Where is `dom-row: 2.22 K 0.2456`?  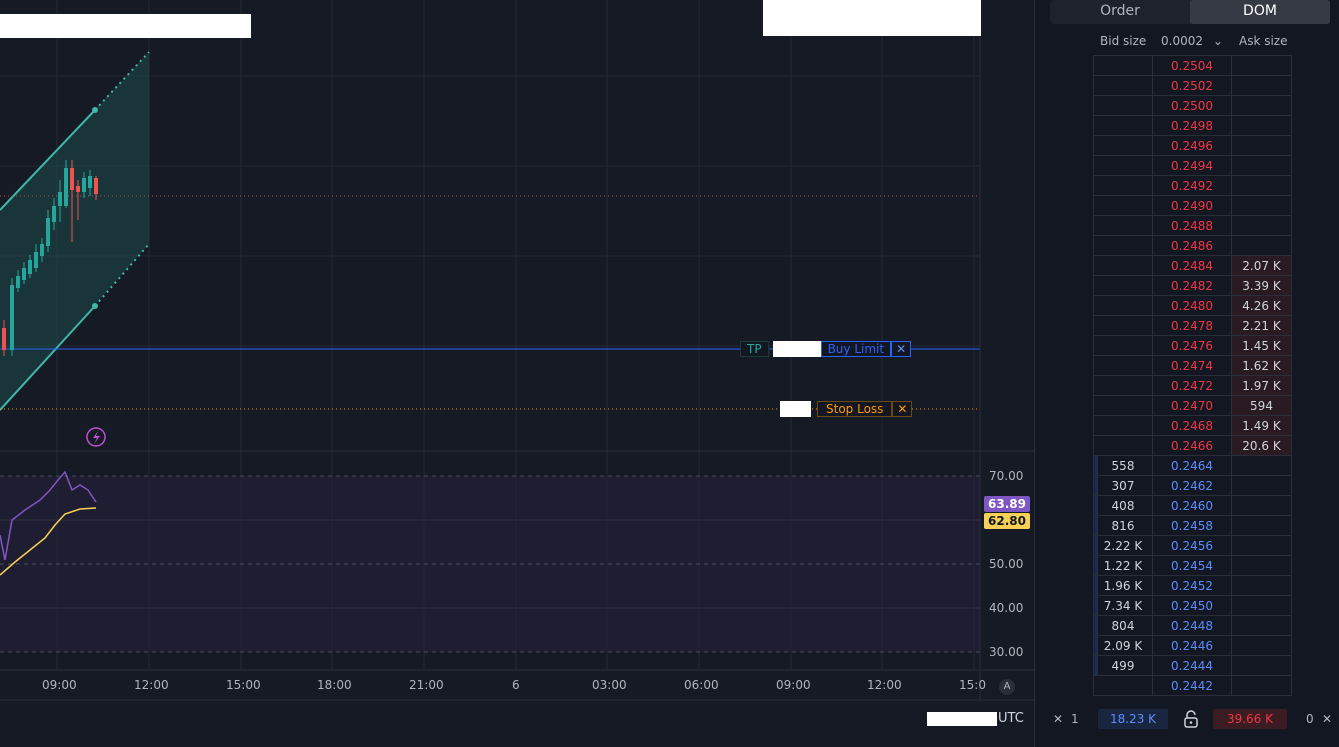 dom-row: 2.22 K 0.2456 is located at coordinates (1192, 545).